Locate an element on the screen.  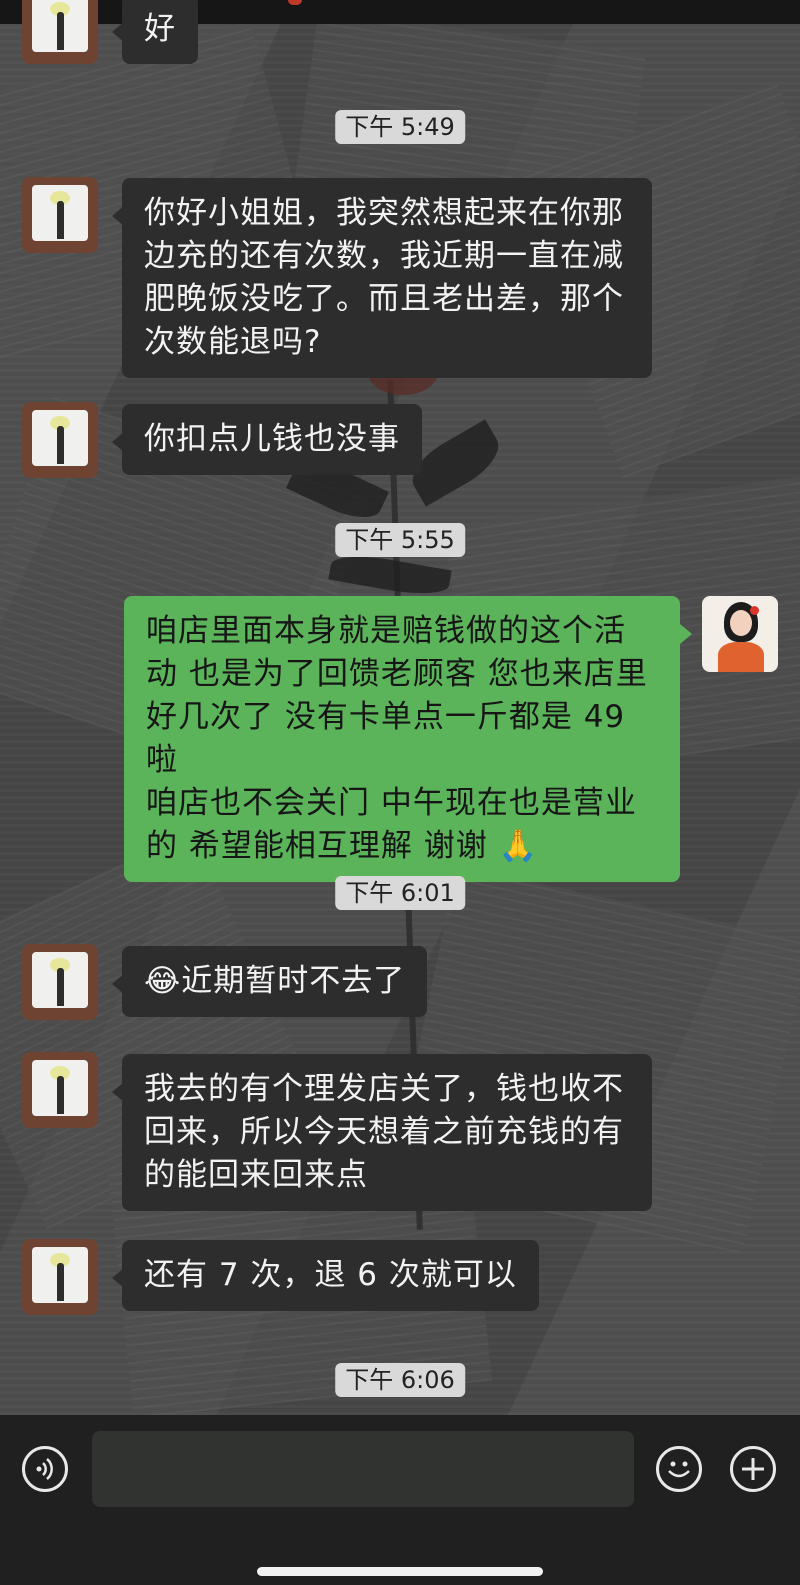
praying-hands-emoji: 🙏 is located at coordinates (518, 846).